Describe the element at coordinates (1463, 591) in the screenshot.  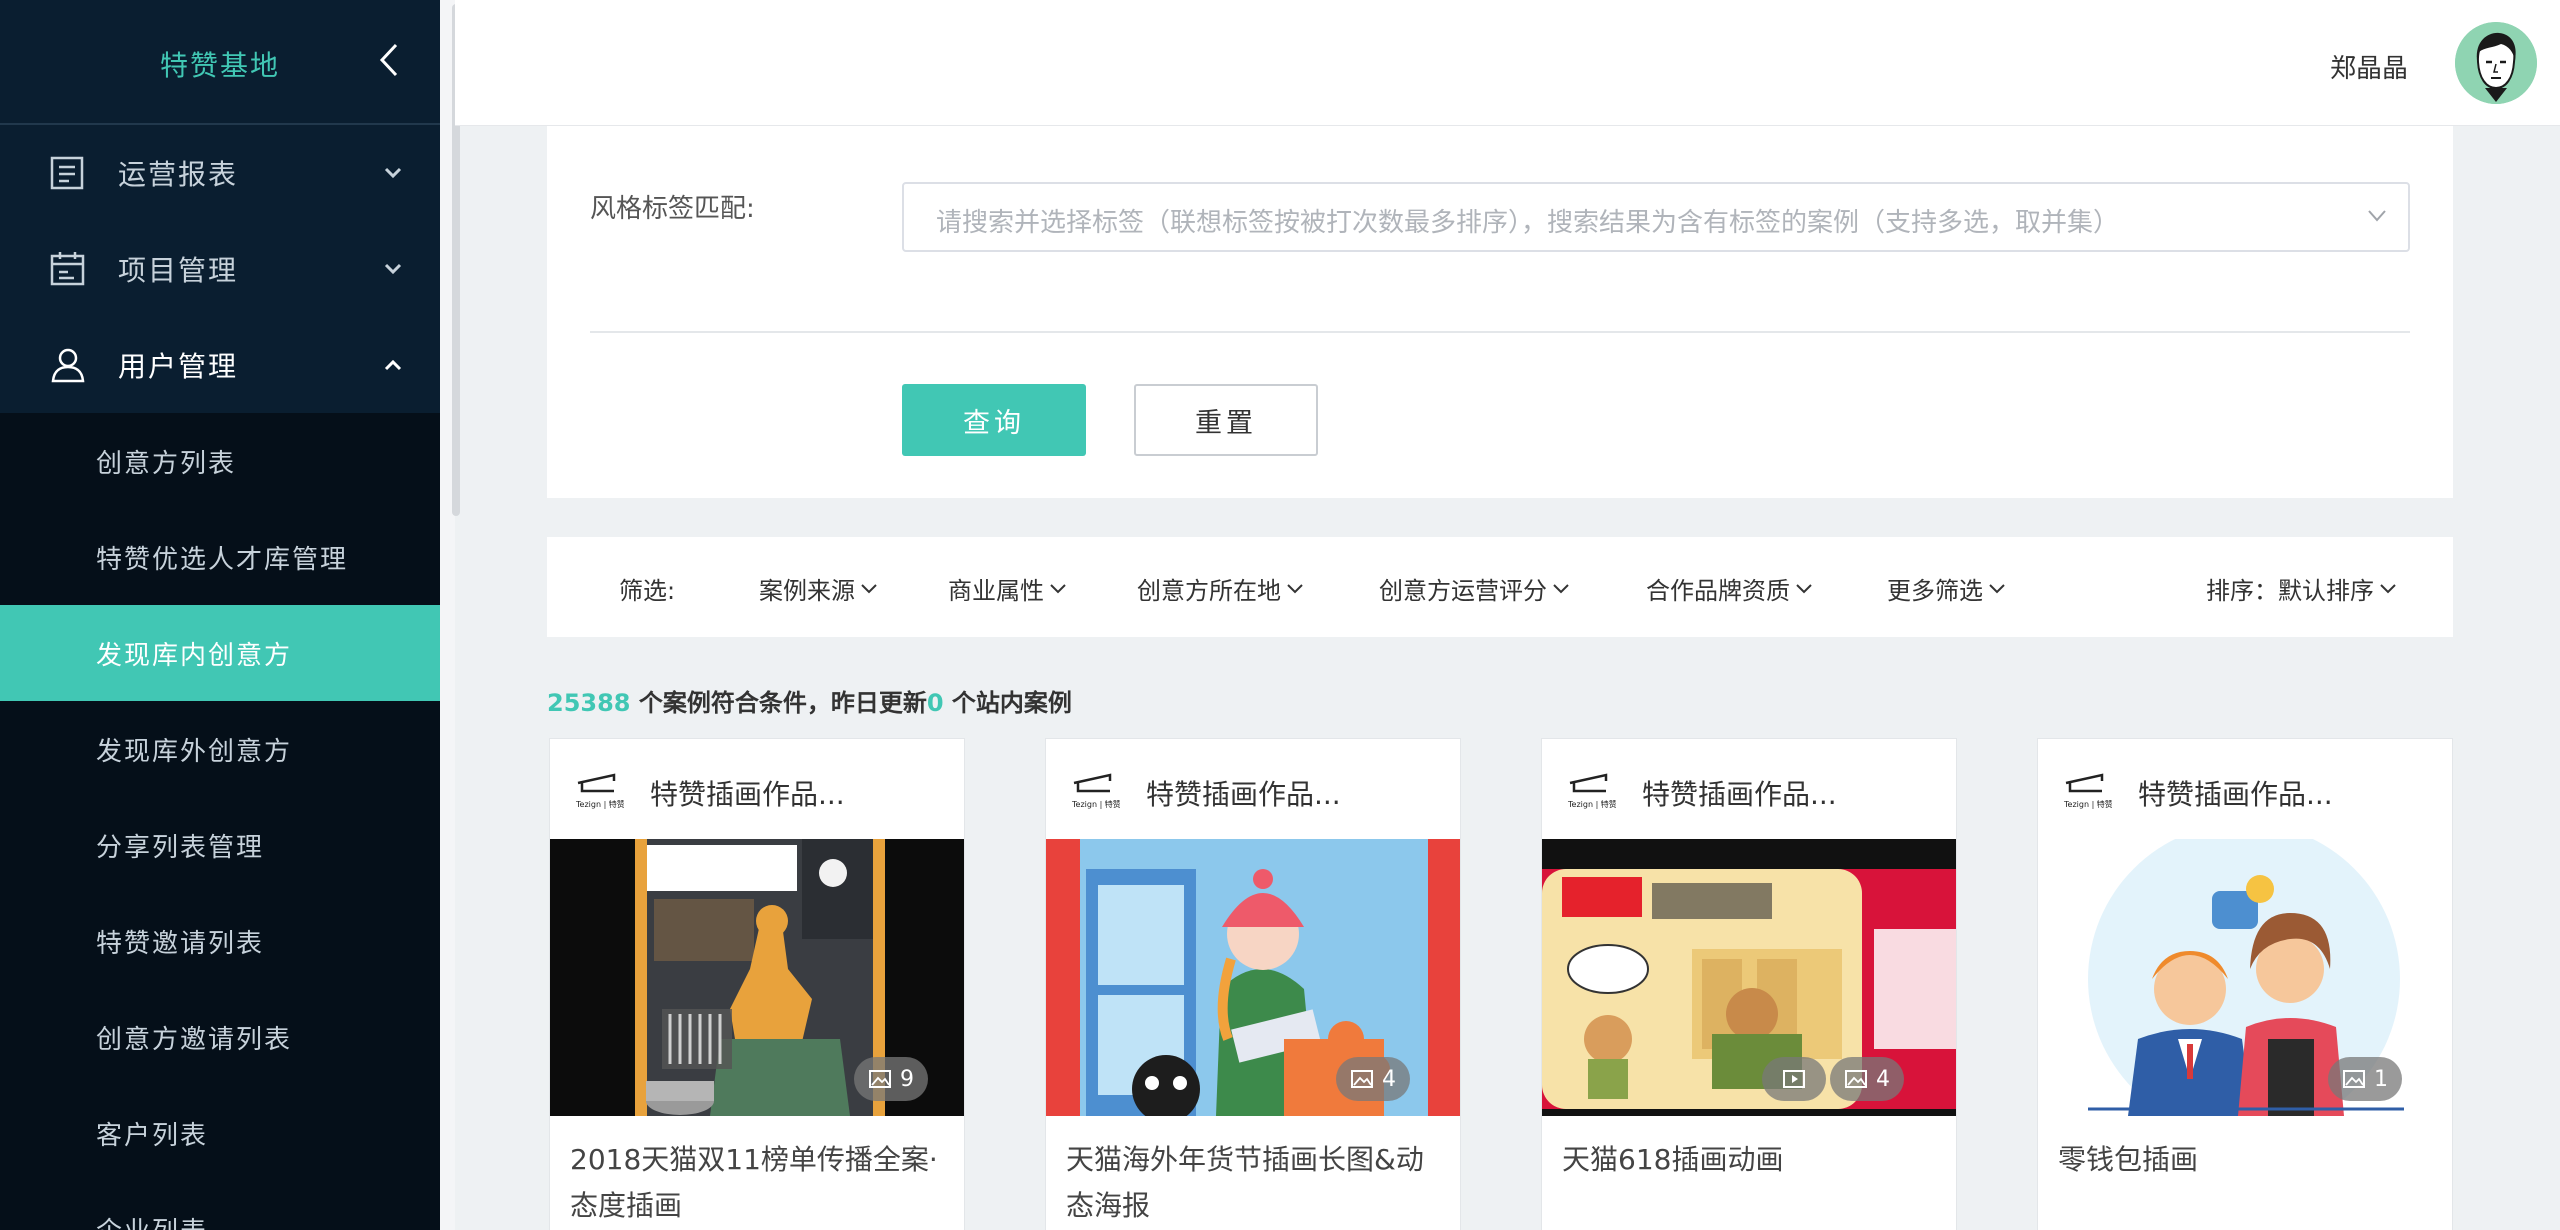
I see `filter-text: 创意方运营评分` at that location.